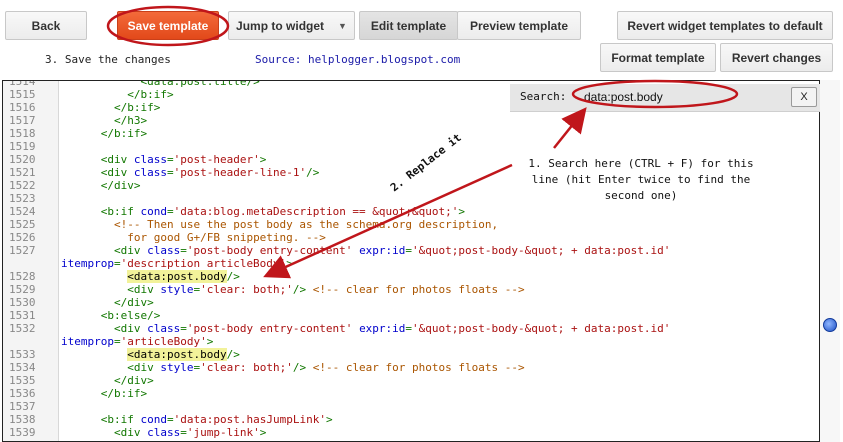 The width and height of the screenshot is (843, 442). I want to click on code-token: <b:else/>, so click(130, 315).